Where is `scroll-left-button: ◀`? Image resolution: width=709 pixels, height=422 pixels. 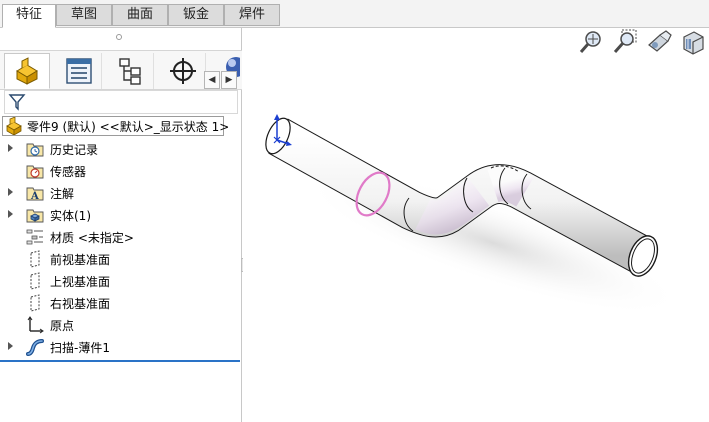
scroll-left-button: ◀ is located at coordinates (212, 80).